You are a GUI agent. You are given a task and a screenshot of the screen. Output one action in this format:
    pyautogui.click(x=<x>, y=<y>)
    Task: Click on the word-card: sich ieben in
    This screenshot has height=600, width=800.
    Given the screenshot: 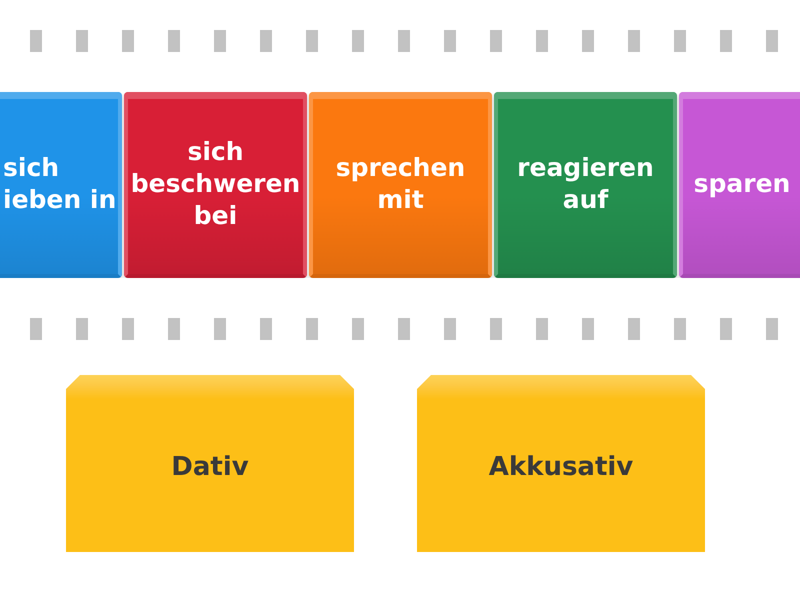 What is the action you would take?
    pyautogui.click(x=61, y=185)
    